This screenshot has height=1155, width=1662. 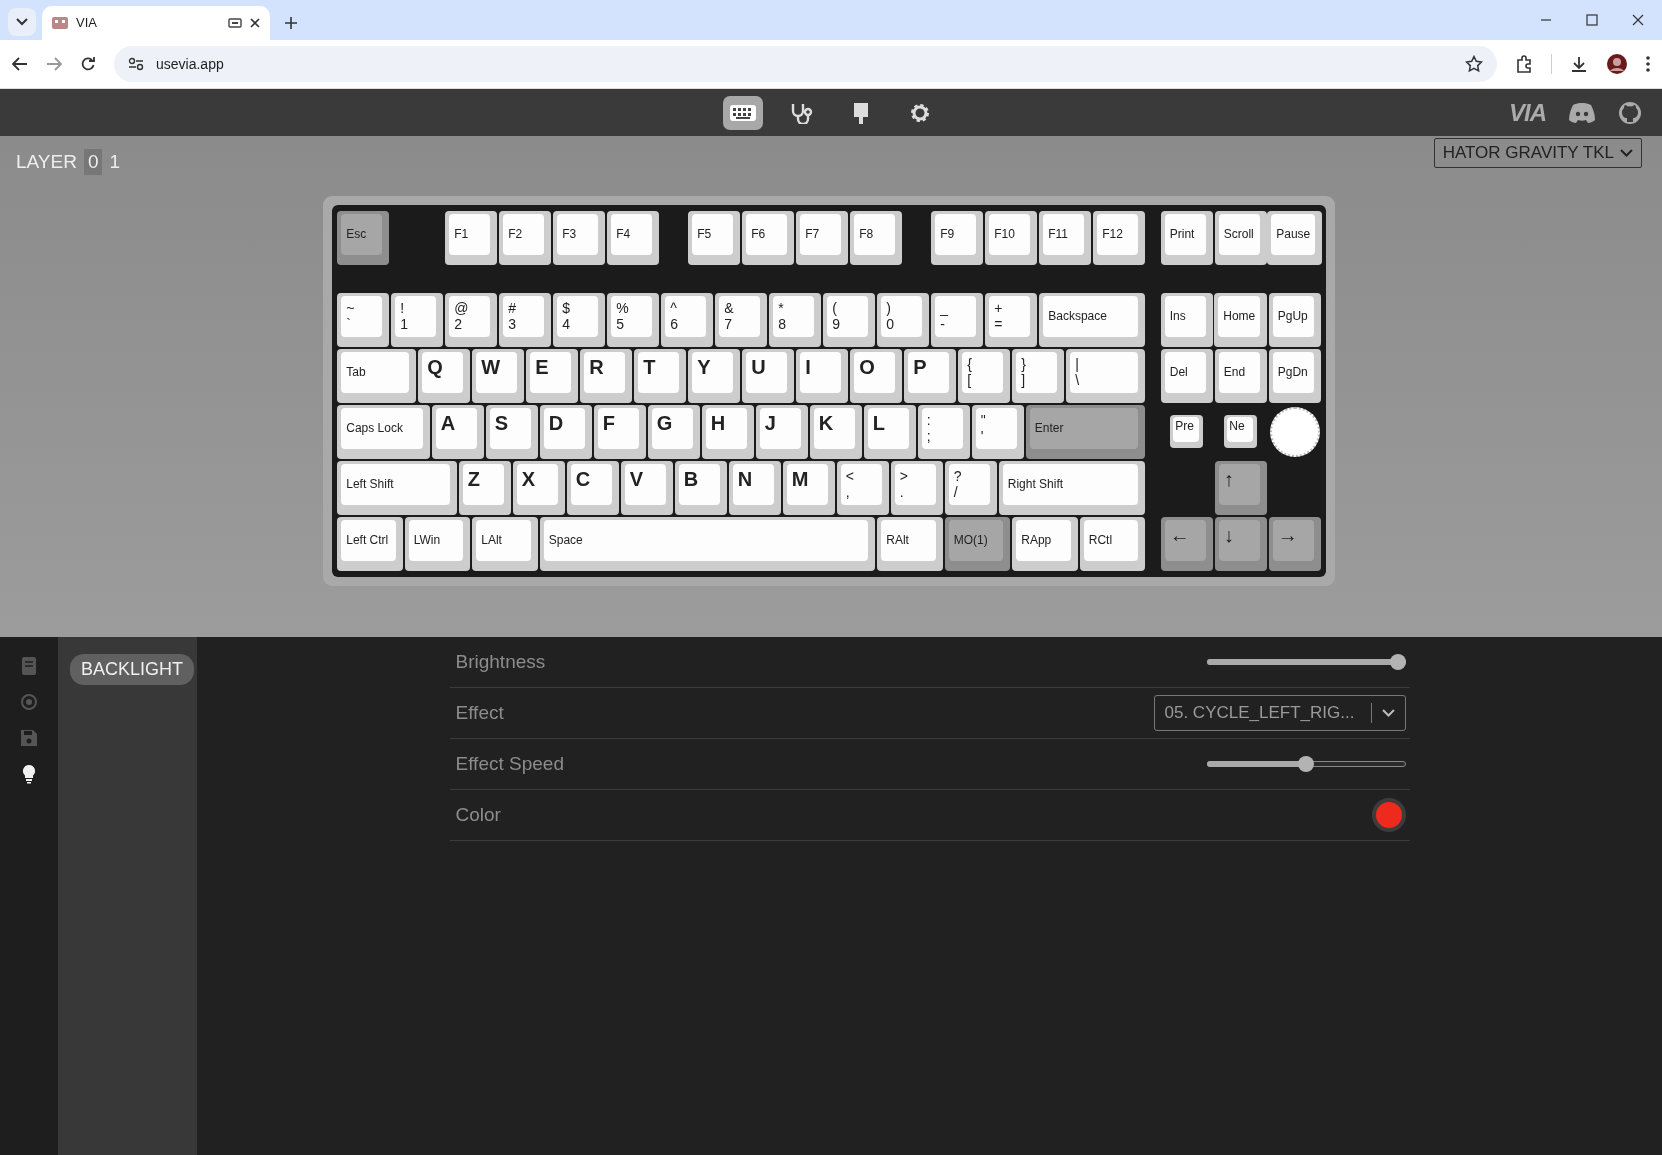 What do you see at coordinates (795, 319) in the screenshot?
I see `key: * 8` at bounding box center [795, 319].